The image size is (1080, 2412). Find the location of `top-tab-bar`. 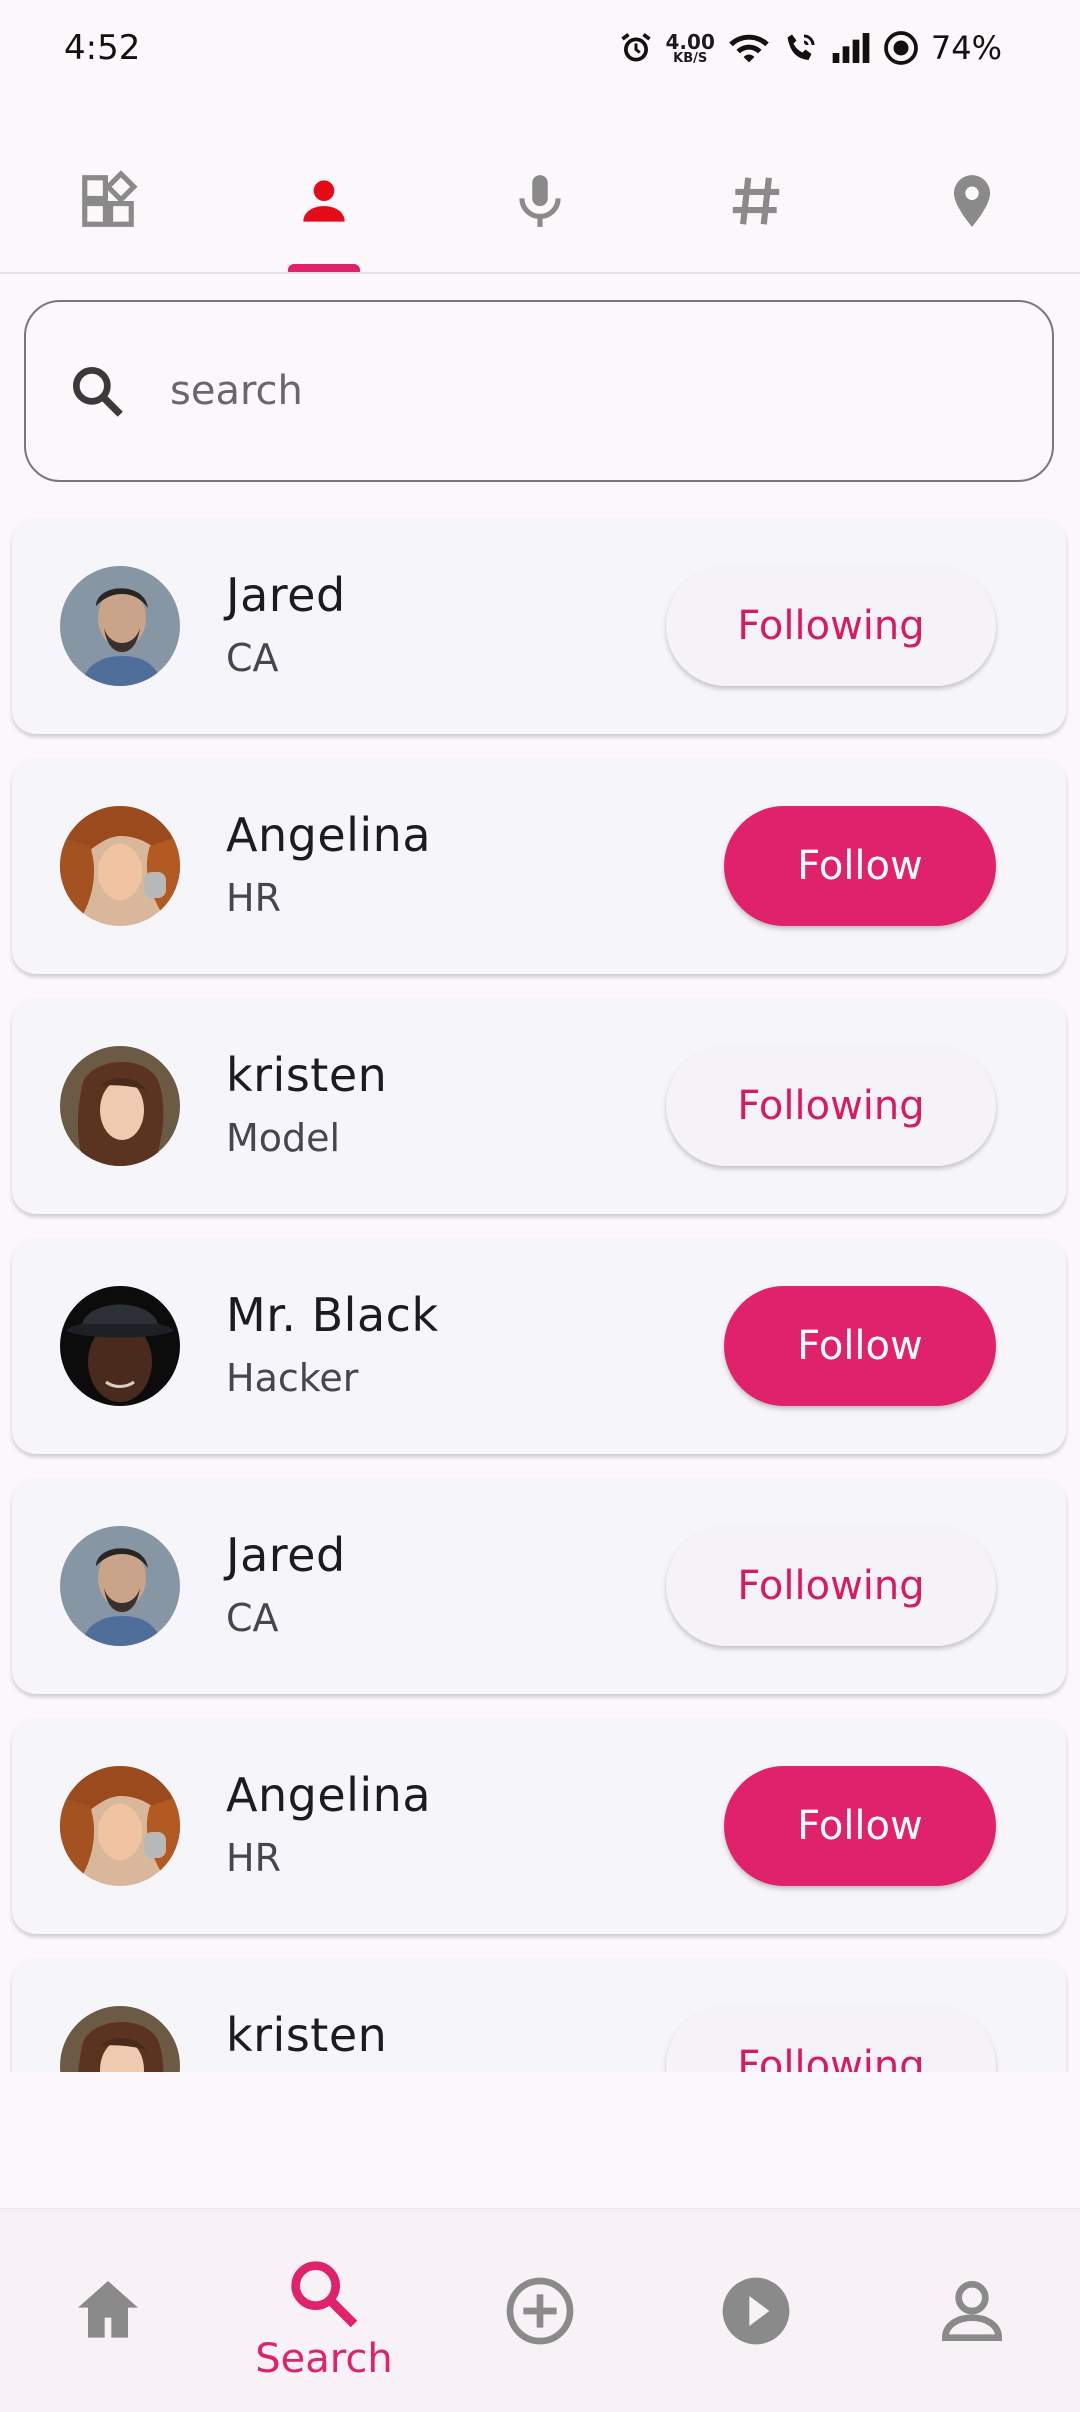

top-tab-bar is located at coordinates (540, 202).